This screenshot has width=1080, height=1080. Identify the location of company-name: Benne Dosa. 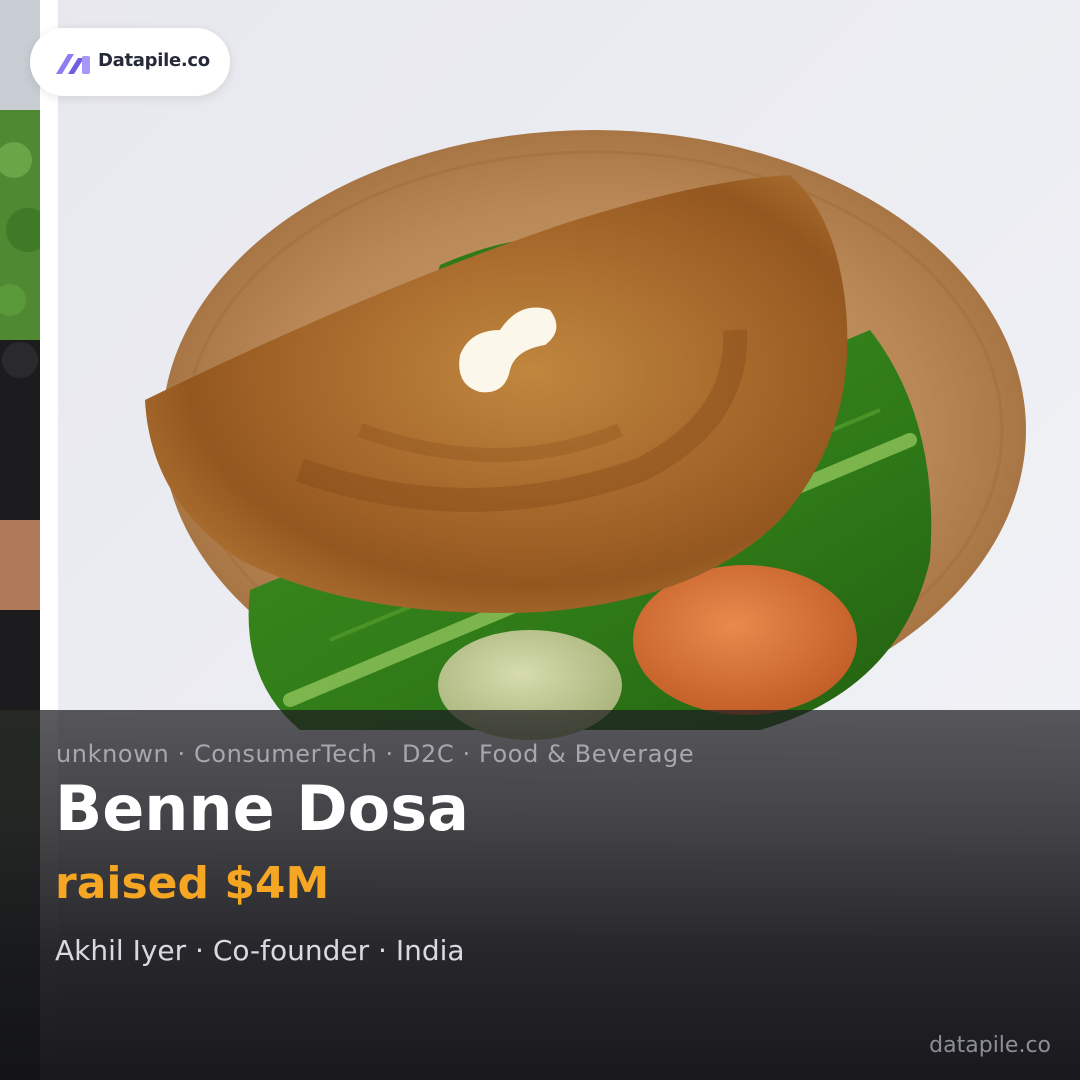
(262, 808).